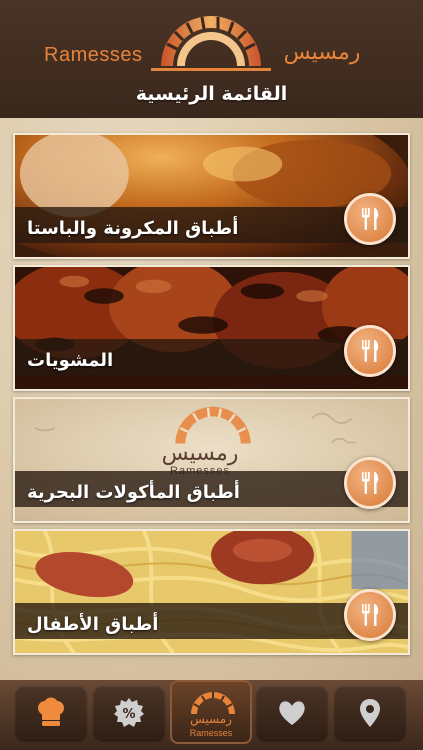 The height and width of the screenshot is (750, 423). What do you see at coordinates (133, 492) in the screenshot?
I see `menu-item-label: أطباق المأكولات البحرية` at bounding box center [133, 492].